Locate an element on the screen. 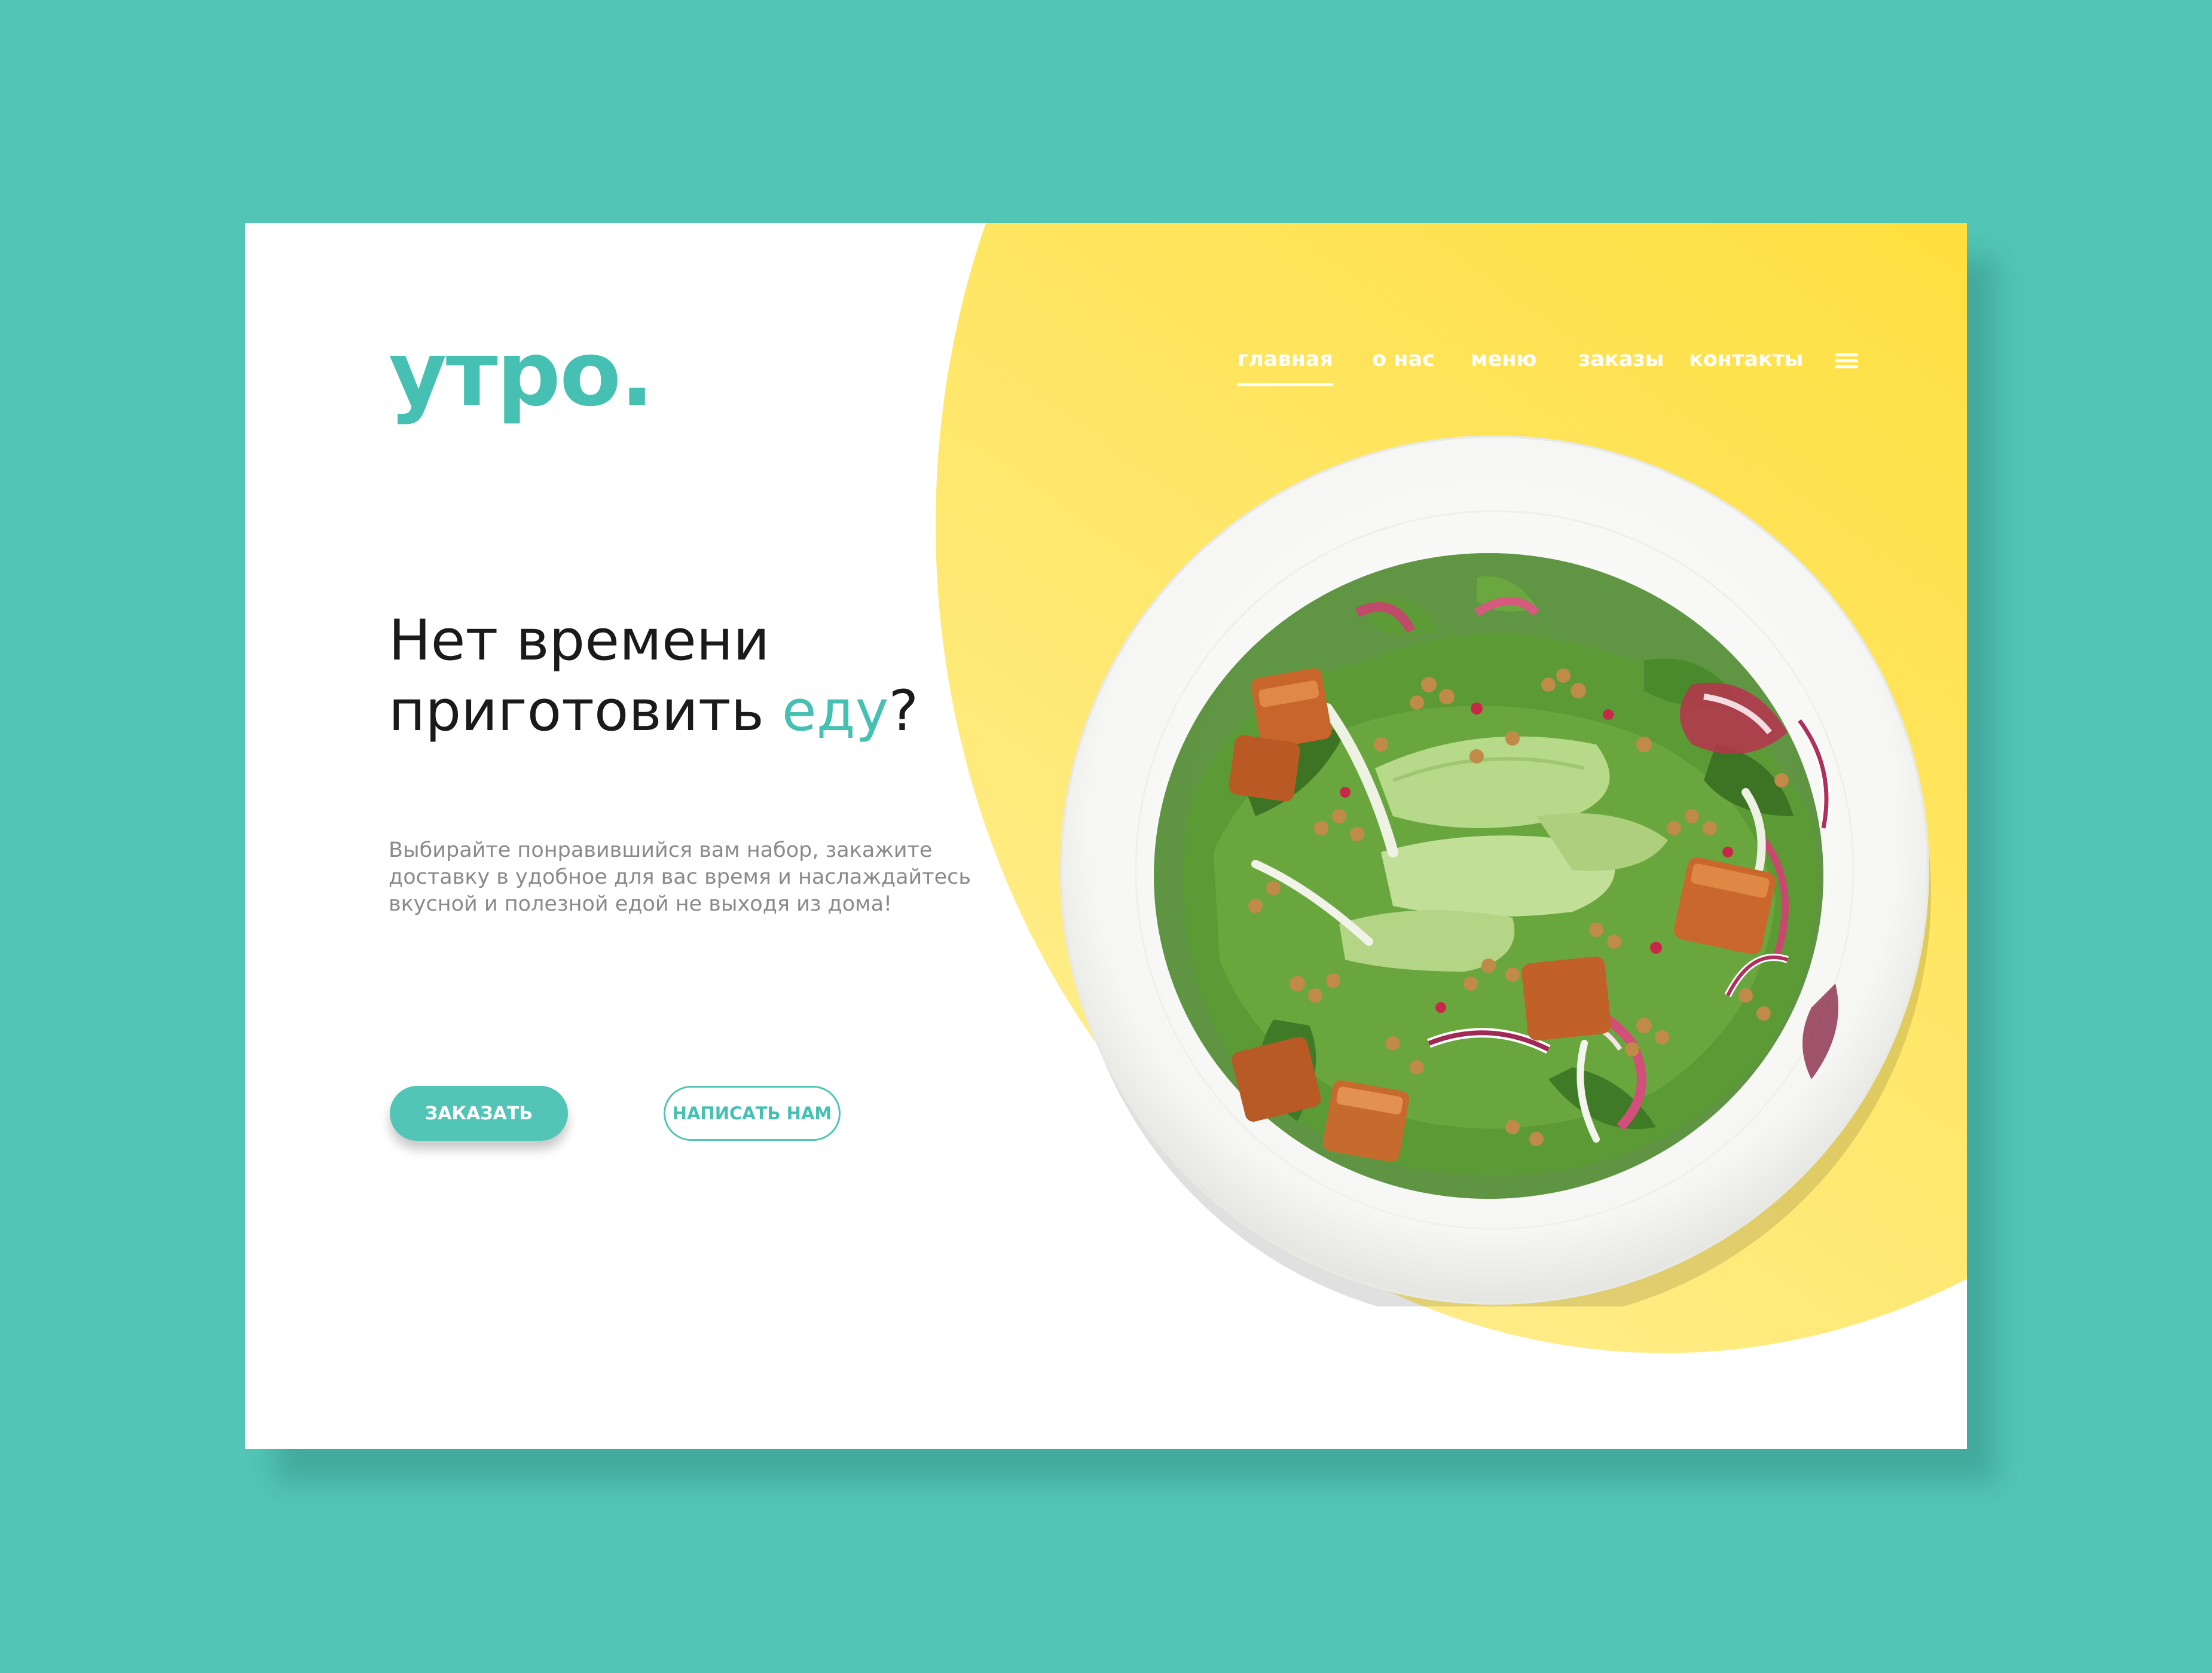  nav-item-contacts: контакты is located at coordinates (1747, 359).